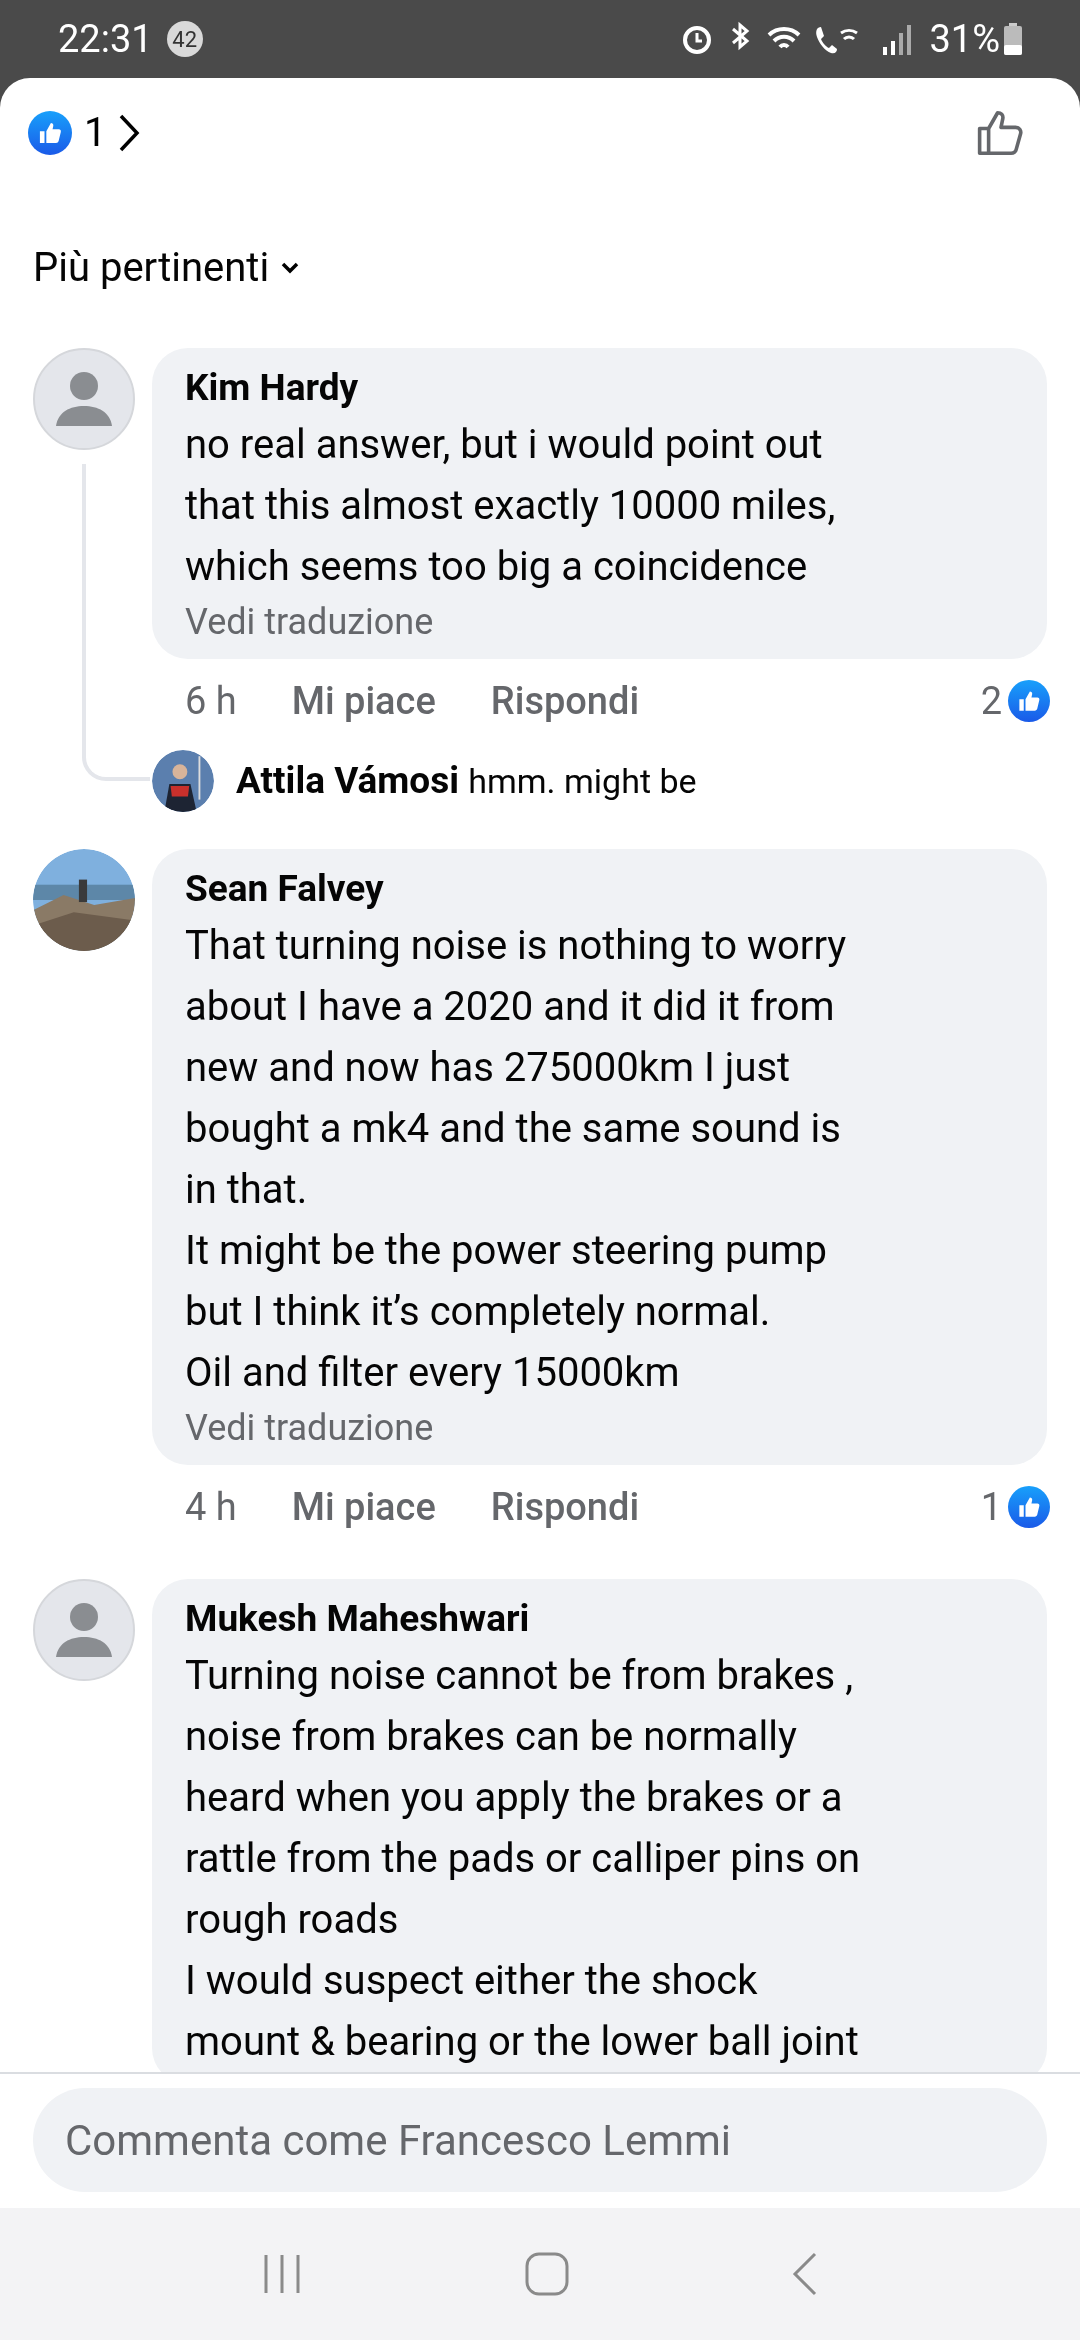 The image size is (1080, 2340). What do you see at coordinates (991, 1507) in the screenshot?
I see `reaction-count: 1` at bounding box center [991, 1507].